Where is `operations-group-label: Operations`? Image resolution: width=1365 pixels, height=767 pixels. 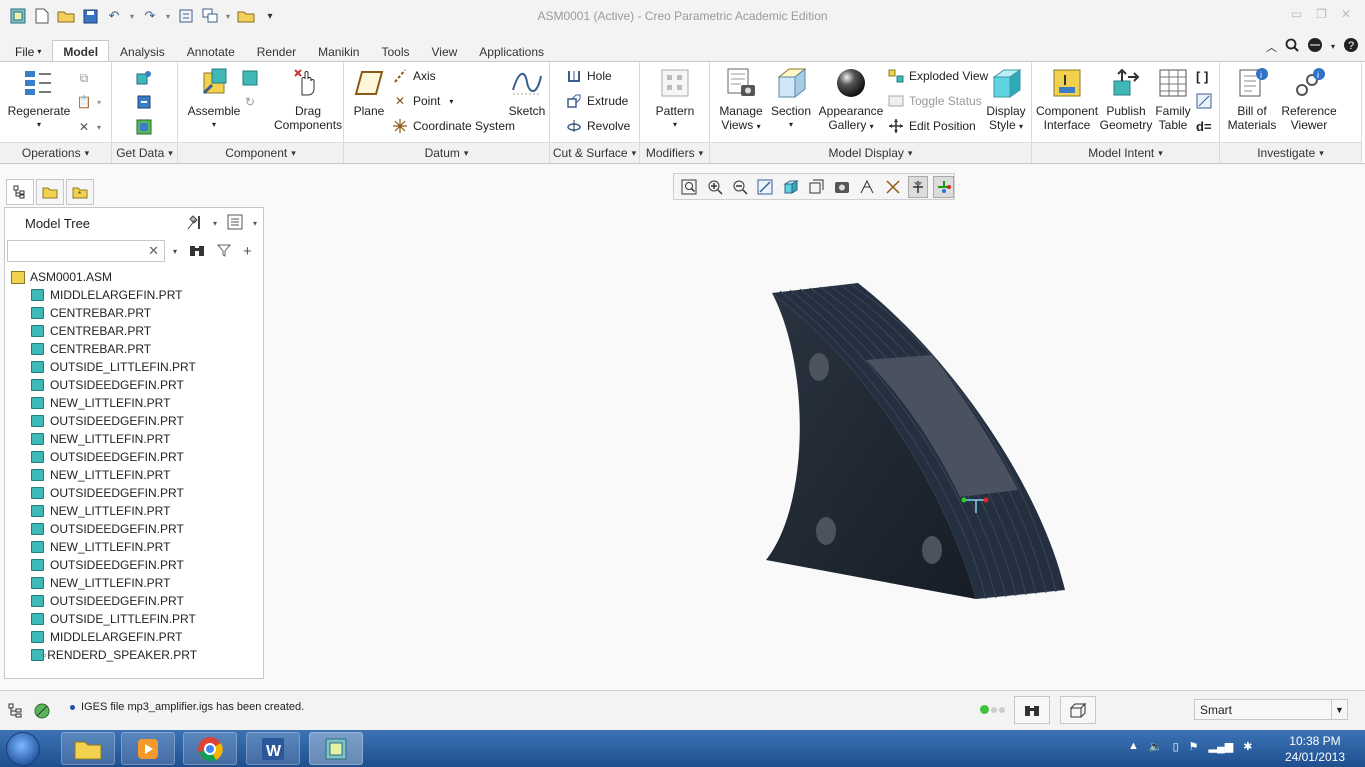
operations-group-label: Operations is located at coordinates (55, 152).